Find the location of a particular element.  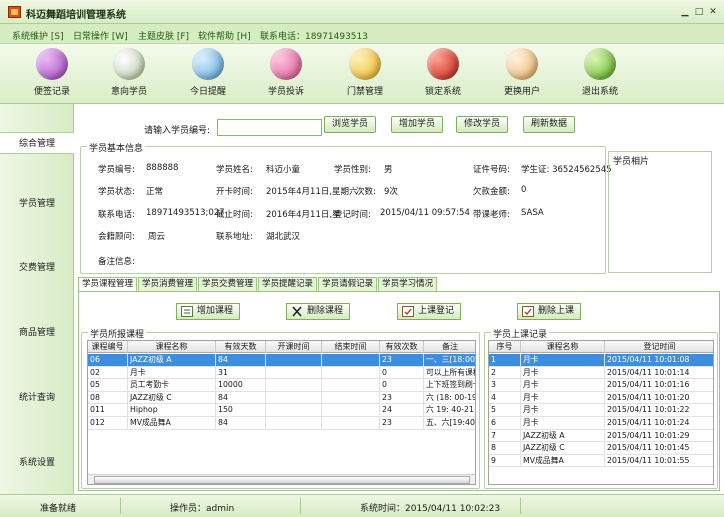

refresh-data-button: 刷新数据 is located at coordinates (549, 124).